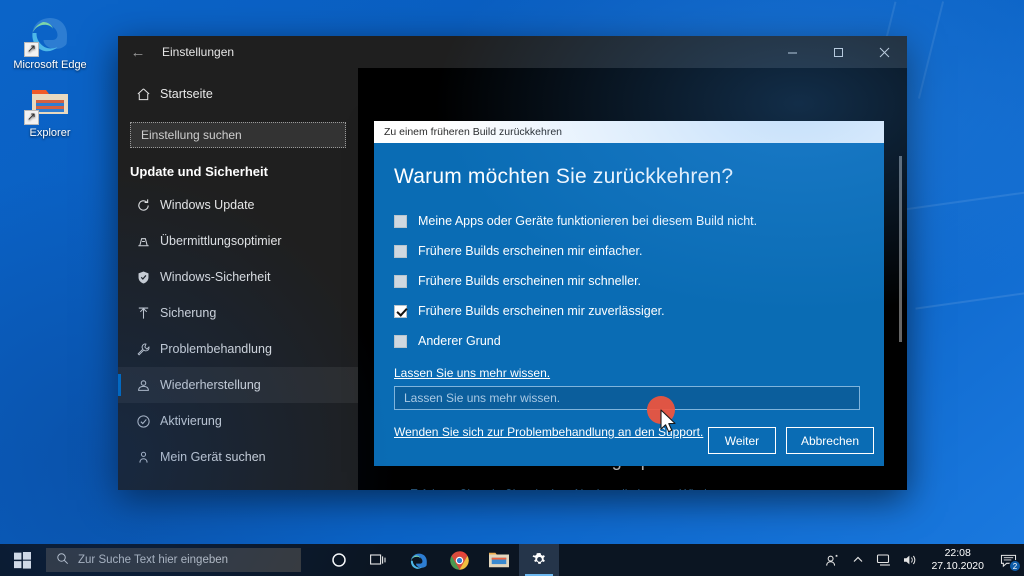 The width and height of the screenshot is (1024, 576). I want to click on dialog-title: Zu einem früheren Build zurückkehren, so click(473, 132).